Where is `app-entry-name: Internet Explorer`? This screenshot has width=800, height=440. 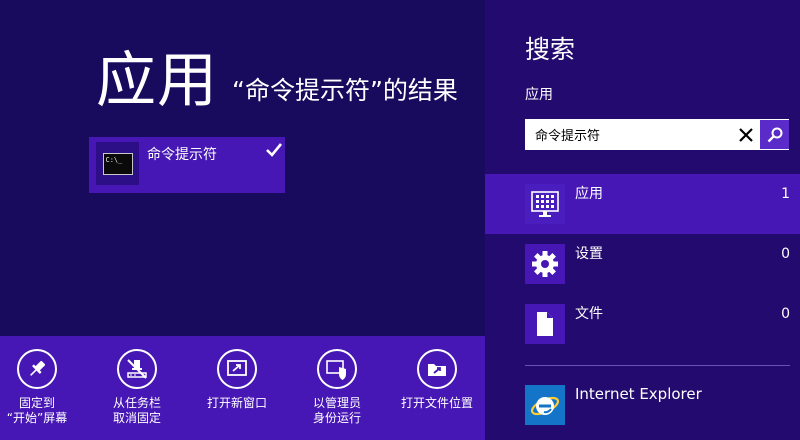
app-entry-name: Internet Explorer is located at coordinates (638, 394).